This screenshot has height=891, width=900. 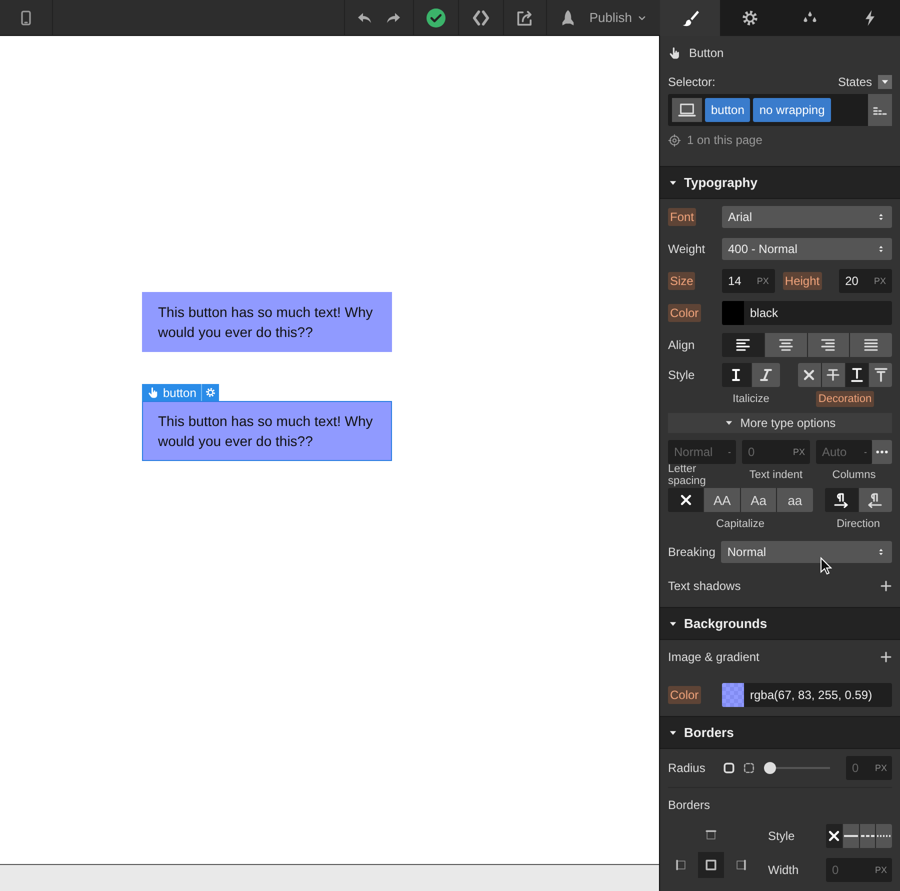 What do you see at coordinates (807, 249) in the screenshot?
I see `weight-select: 400 - Normal` at bounding box center [807, 249].